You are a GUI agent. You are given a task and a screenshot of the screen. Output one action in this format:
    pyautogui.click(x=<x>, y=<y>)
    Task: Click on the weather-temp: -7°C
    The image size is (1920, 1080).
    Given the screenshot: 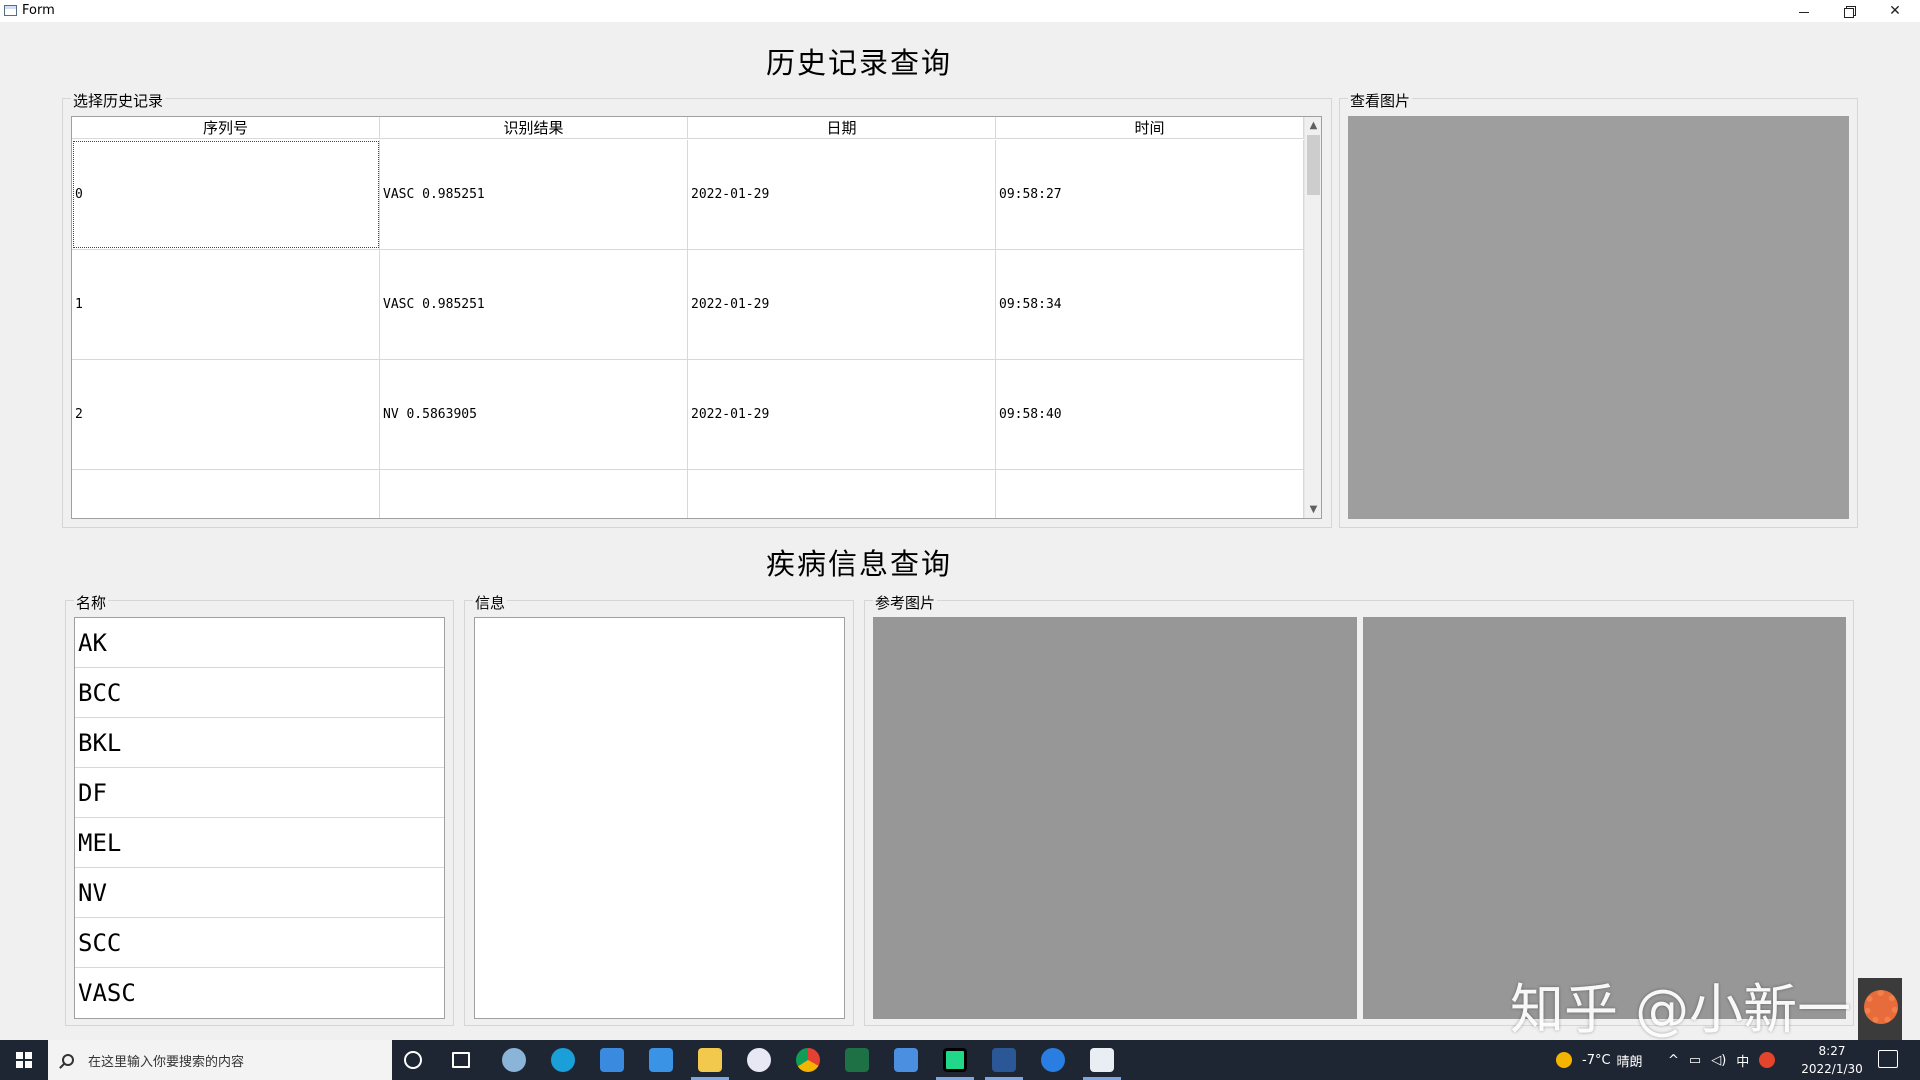 What is the action you would take?
    pyautogui.click(x=1596, y=1060)
    